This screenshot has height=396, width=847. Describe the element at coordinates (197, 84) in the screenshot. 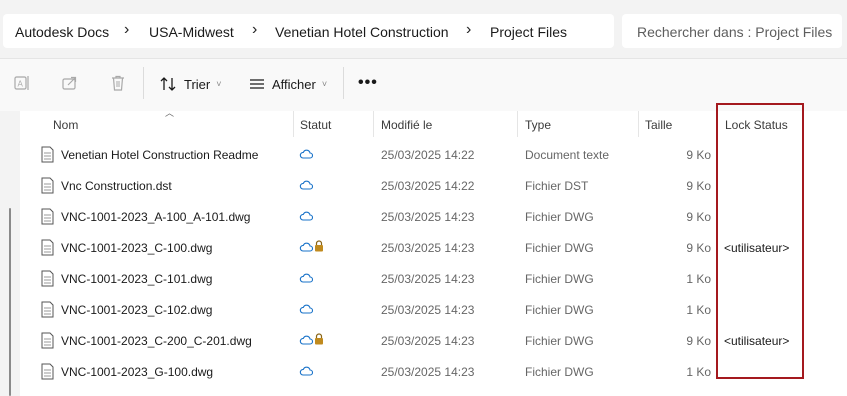

I see `sort-label: Trier` at that location.